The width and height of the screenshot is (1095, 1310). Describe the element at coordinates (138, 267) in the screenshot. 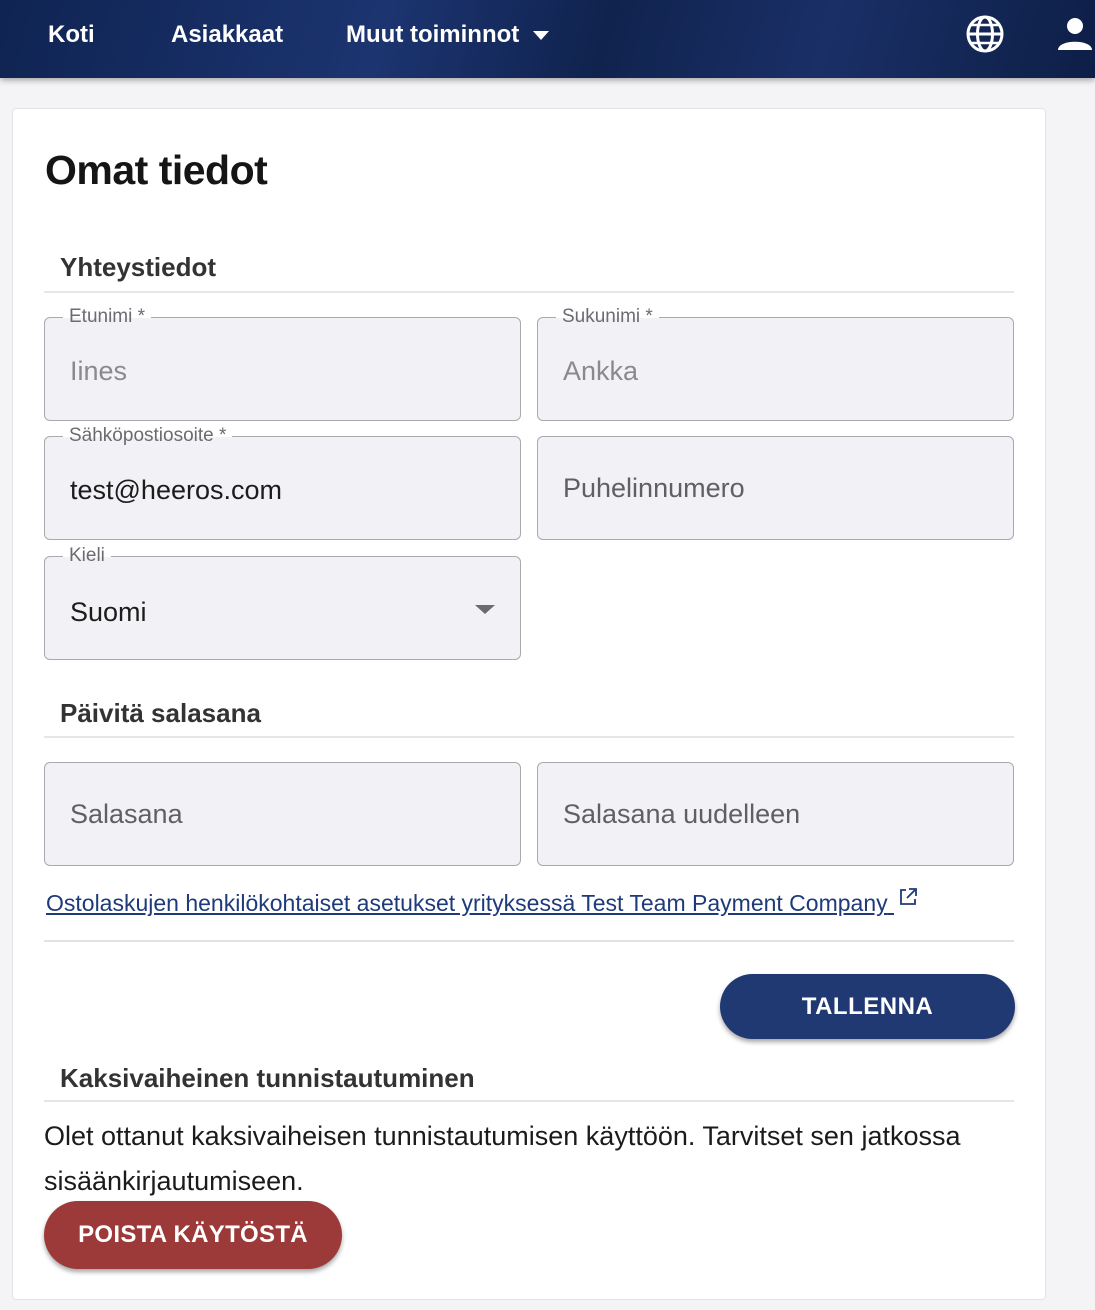

I see `contact-section-title: Yhteystiedot` at that location.